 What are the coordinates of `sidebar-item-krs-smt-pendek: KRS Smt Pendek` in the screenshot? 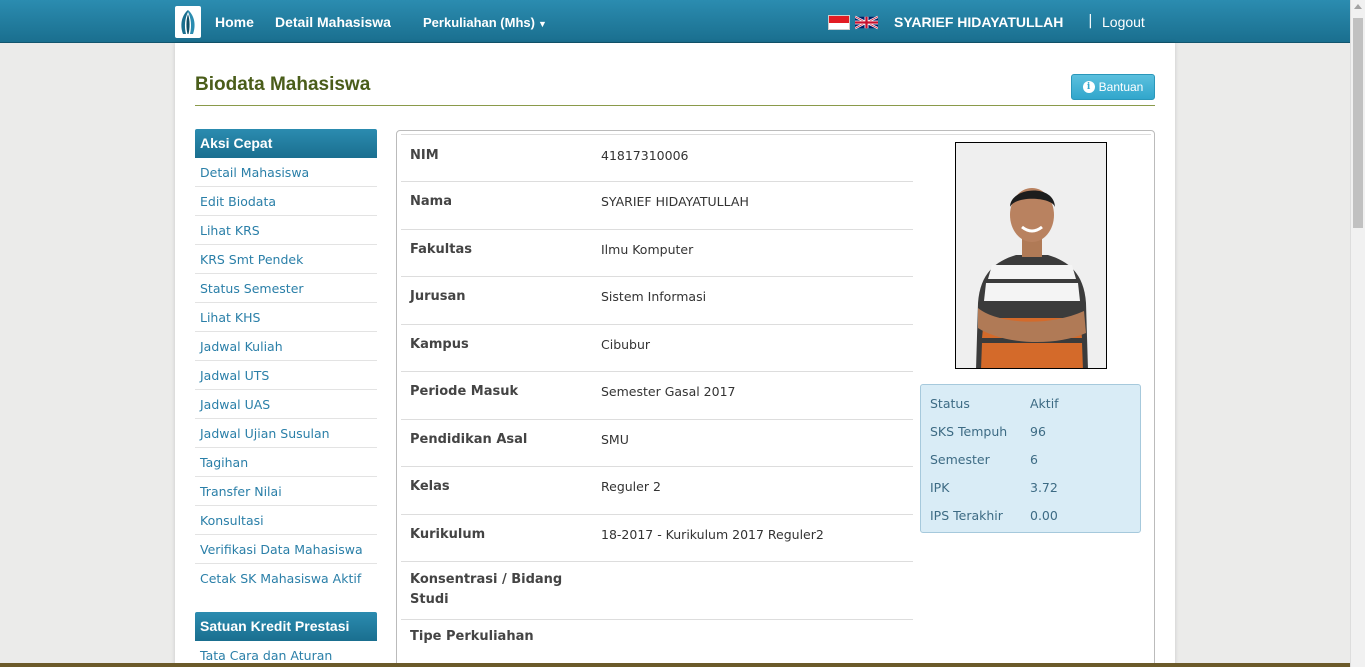 It's located at (286, 259).